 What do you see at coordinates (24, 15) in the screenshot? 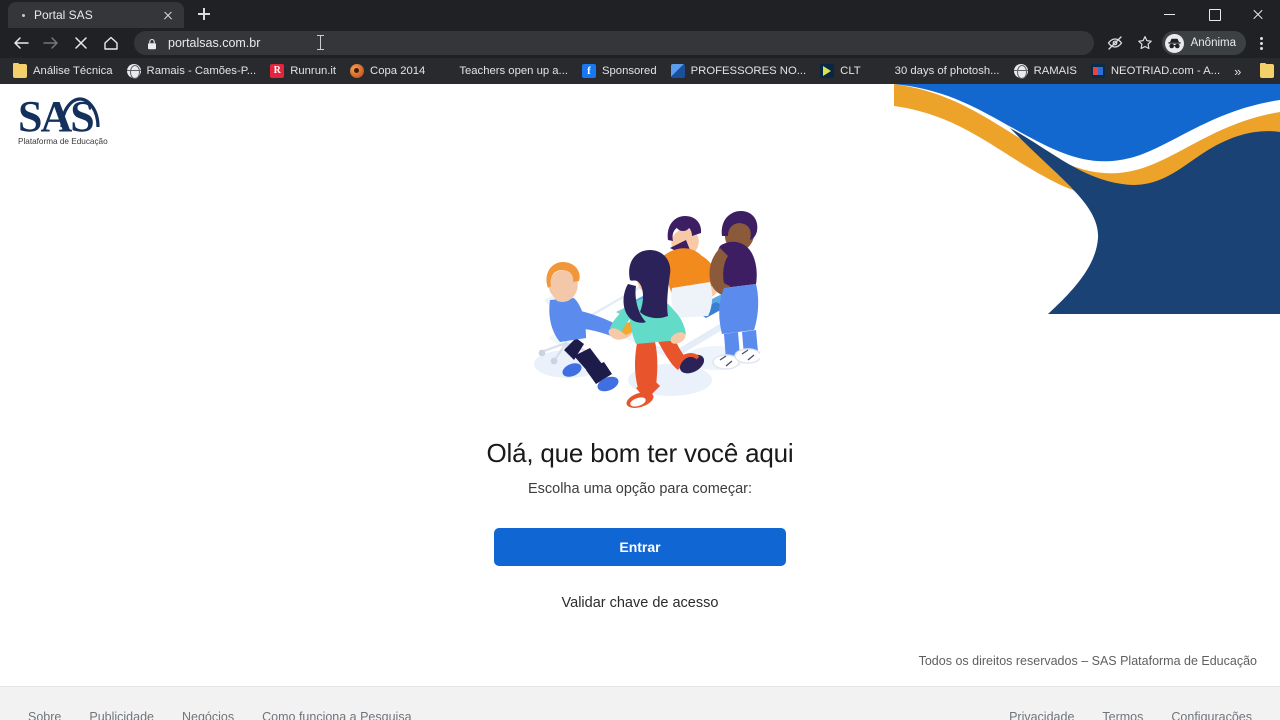
I see `tab-loading-icon` at bounding box center [24, 15].